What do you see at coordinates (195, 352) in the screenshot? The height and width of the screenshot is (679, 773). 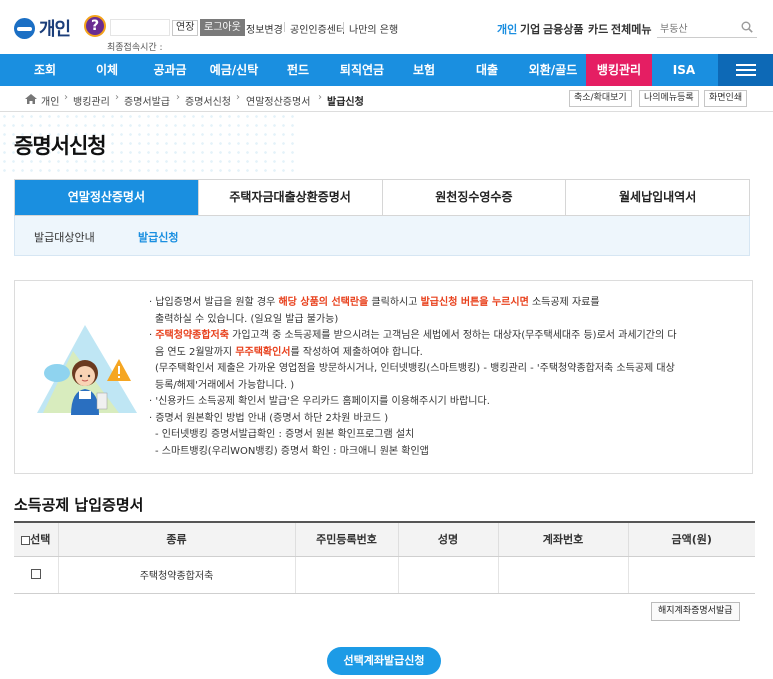 I see `notice-text-segment: 음 연도 2월말까지` at bounding box center [195, 352].